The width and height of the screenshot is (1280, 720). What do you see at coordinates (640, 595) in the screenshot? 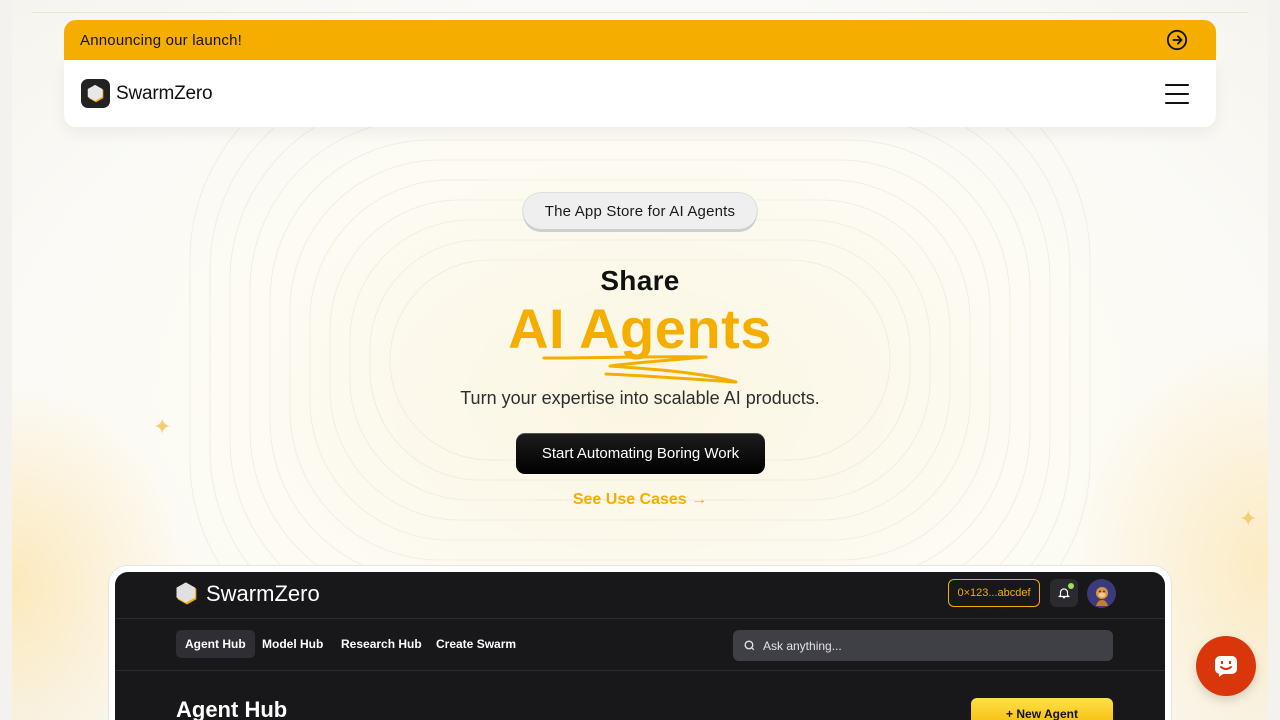
I see `preview-topbar: SwarmZero 0×123...abcdef` at bounding box center [640, 595].